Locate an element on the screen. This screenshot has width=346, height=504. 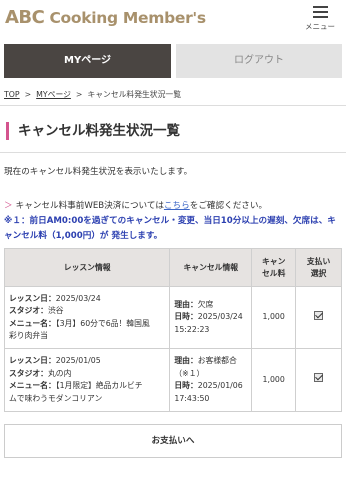
studio: 丸の内 is located at coordinates (59, 373).